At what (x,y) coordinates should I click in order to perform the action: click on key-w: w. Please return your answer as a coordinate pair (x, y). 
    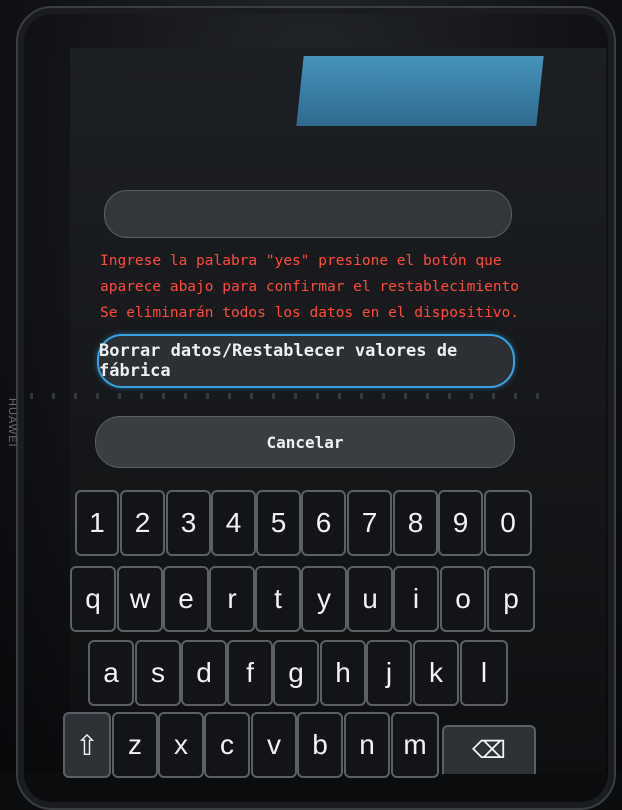
    Looking at the image, I should click on (140, 599).